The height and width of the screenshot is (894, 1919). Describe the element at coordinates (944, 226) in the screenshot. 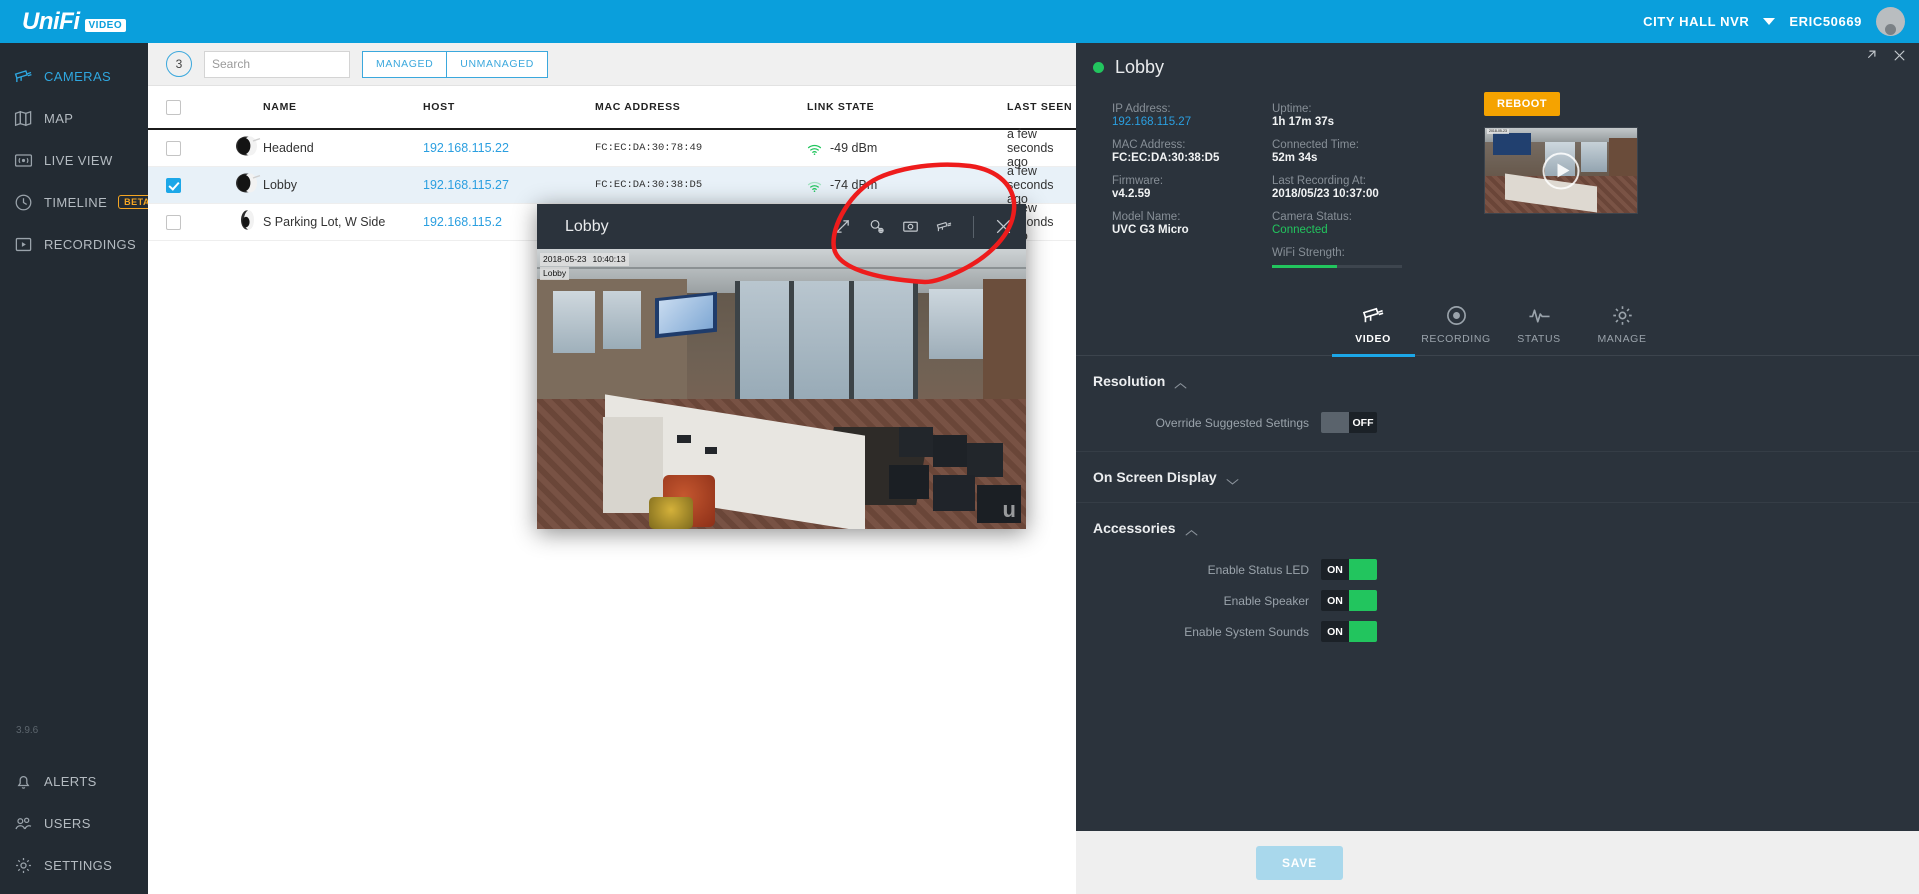

I see `camera-config-icon` at that location.